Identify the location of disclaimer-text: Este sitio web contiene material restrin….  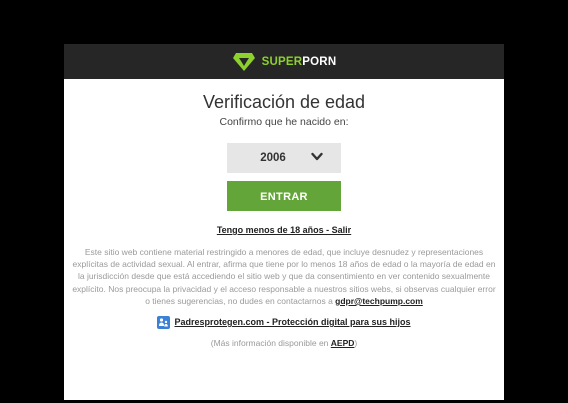
(284, 276).